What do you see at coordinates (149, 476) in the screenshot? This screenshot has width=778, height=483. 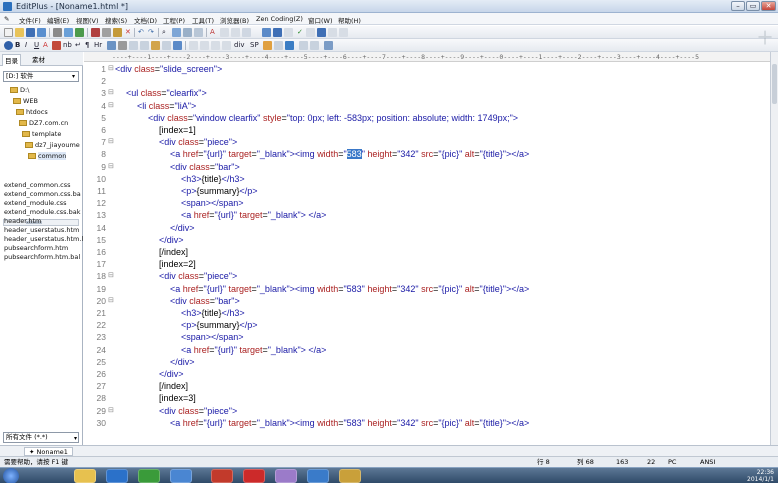 I see `taskbar-chrome-icon` at bounding box center [149, 476].